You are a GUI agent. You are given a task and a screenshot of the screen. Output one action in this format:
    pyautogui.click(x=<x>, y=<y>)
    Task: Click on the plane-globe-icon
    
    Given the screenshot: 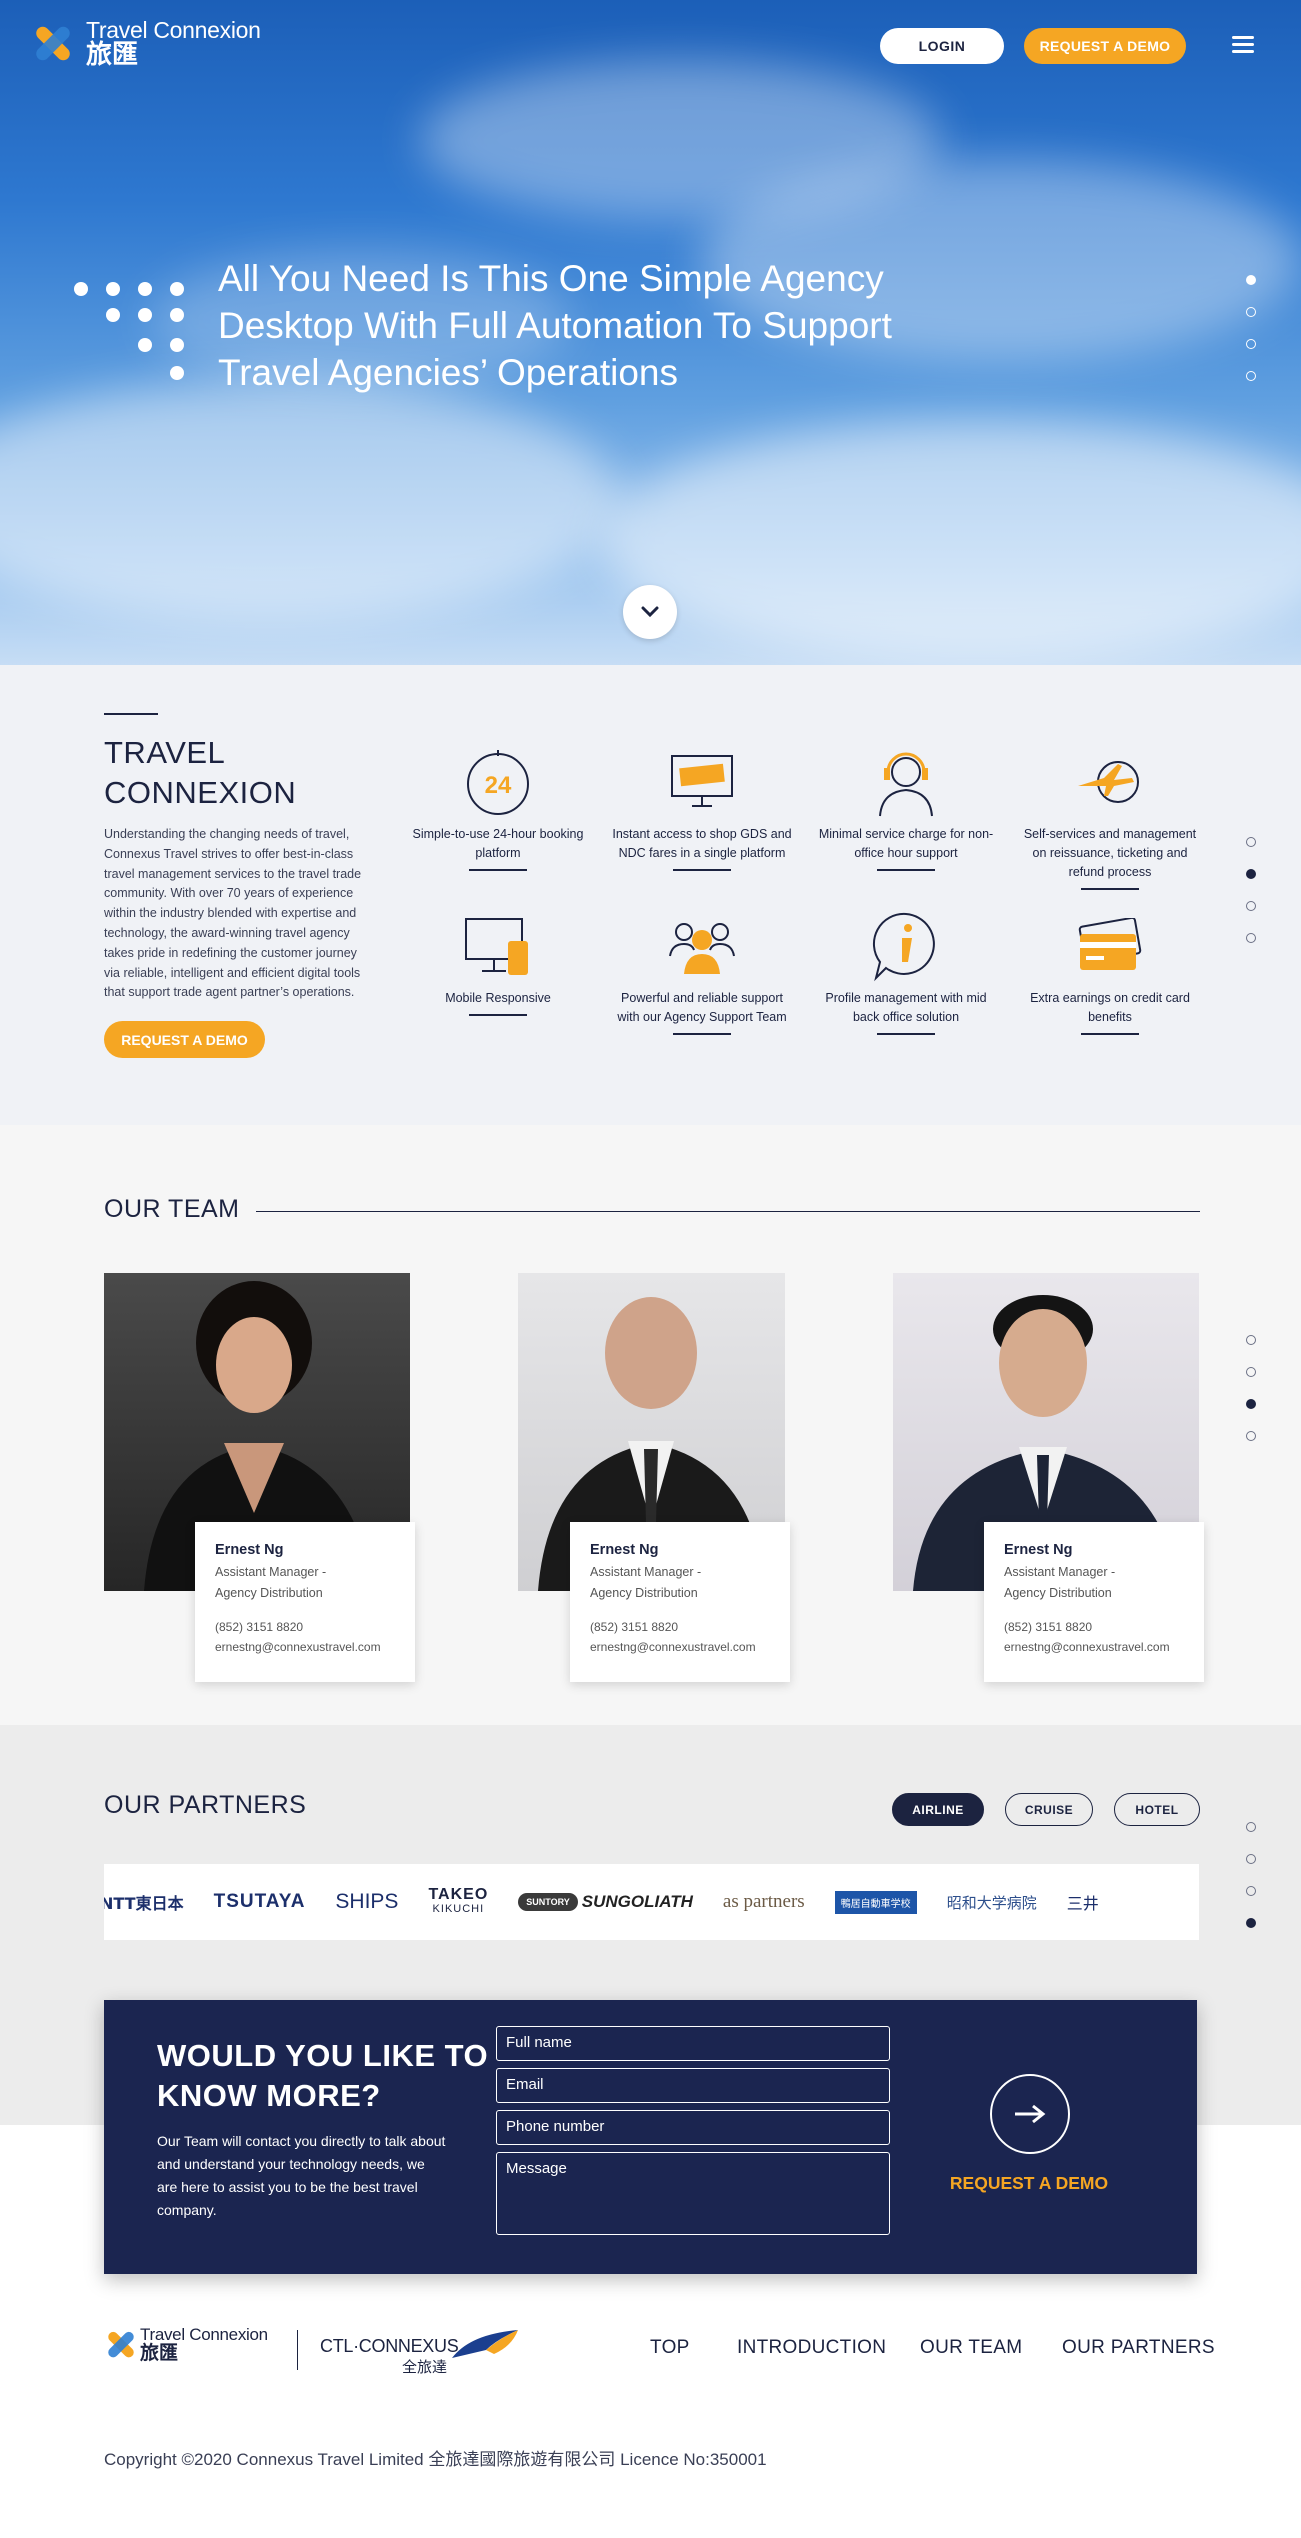 What is the action you would take?
    pyautogui.click(x=1108, y=782)
    